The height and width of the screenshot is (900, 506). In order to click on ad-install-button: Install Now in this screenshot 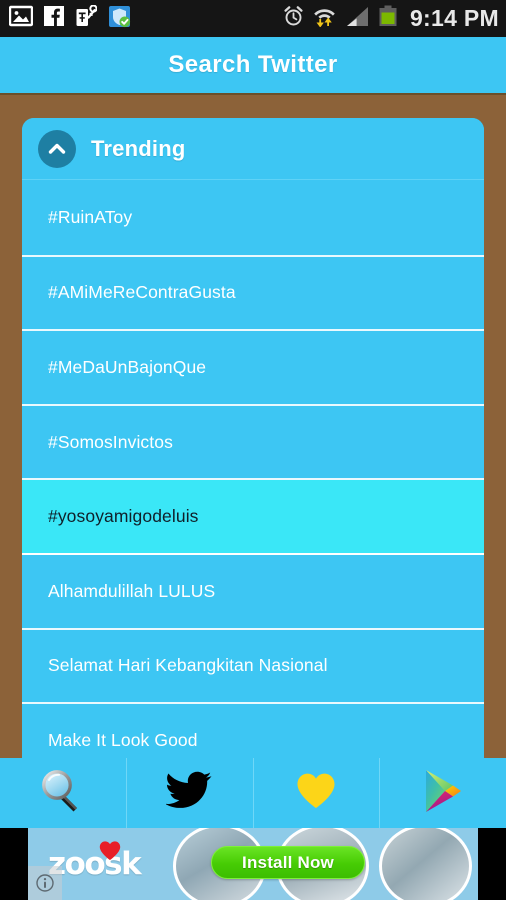, I will do `click(288, 862)`.